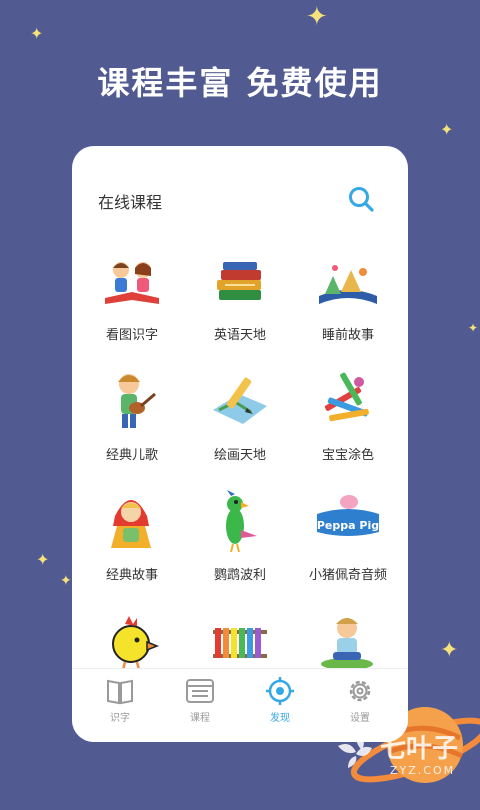  Describe the element at coordinates (241, 521) in the screenshot. I see `parrot-icon` at that location.